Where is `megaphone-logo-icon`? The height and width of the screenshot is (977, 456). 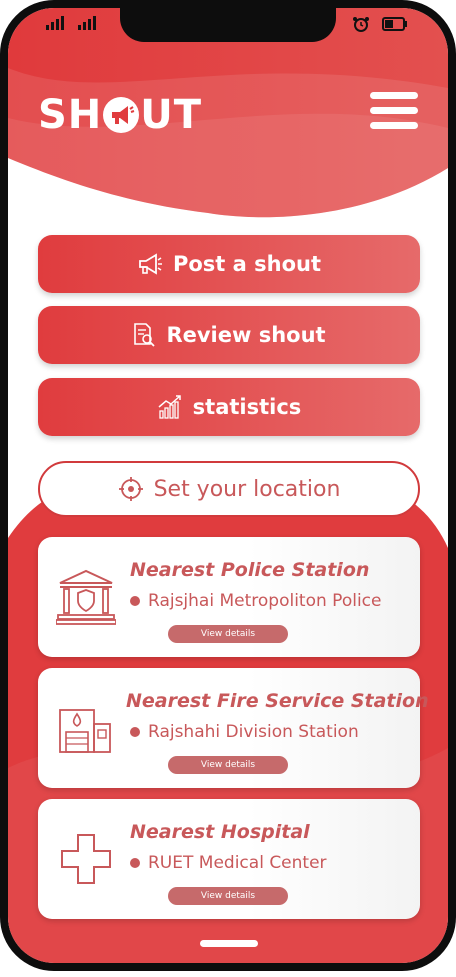 megaphone-logo-icon is located at coordinates (121, 115).